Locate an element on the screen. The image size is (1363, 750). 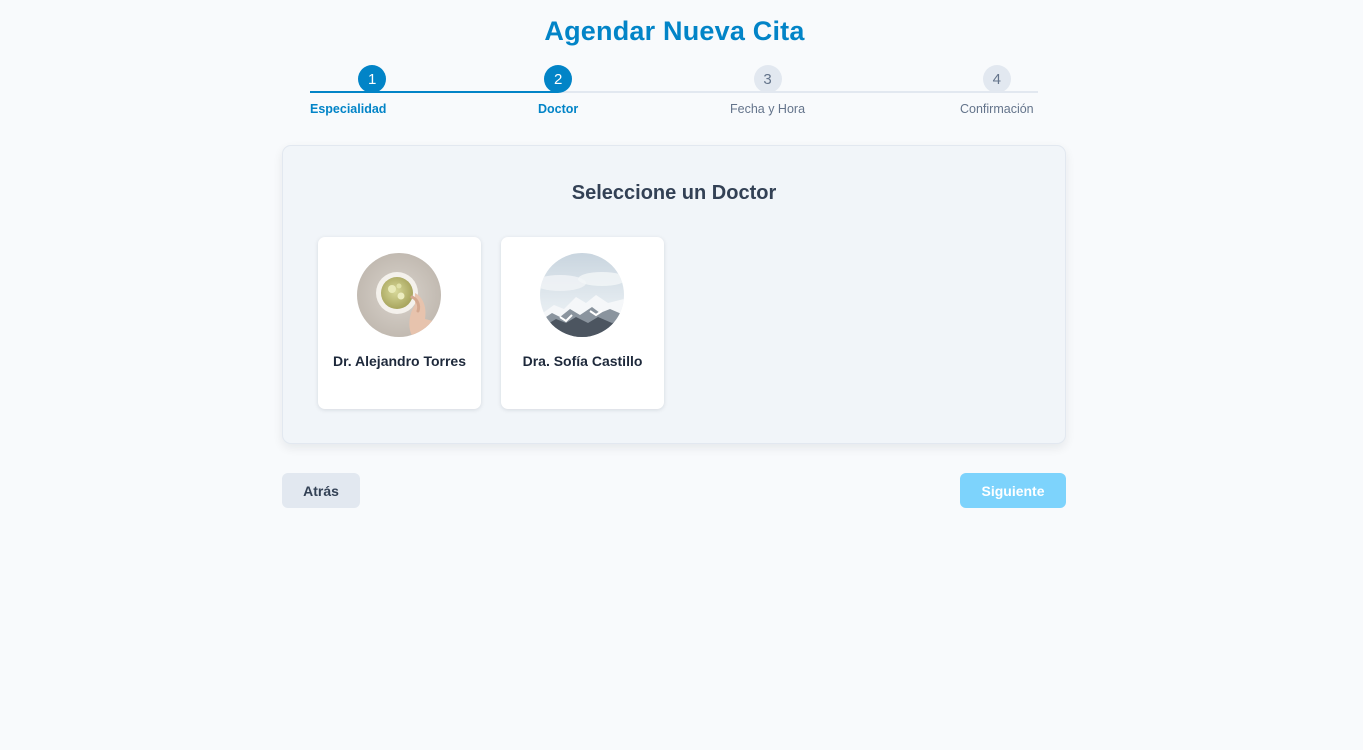
step-confirmacion: 4 Confirmación is located at coordinates (997, 90).